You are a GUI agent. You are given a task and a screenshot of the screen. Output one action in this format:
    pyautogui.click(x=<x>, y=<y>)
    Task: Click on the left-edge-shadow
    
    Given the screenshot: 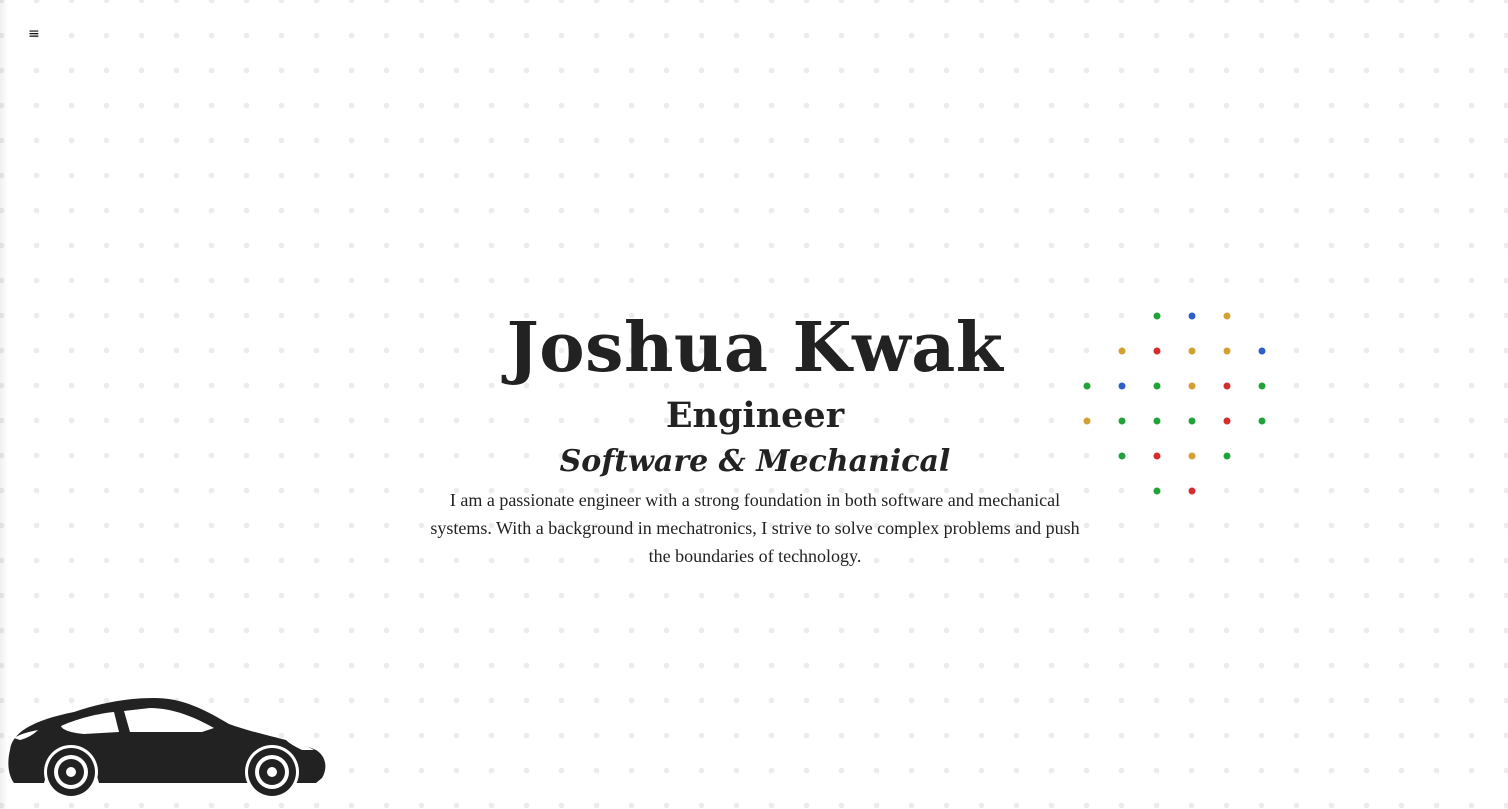 What is the action you would take?
    pyautogui.click(x=4, y=404)
    